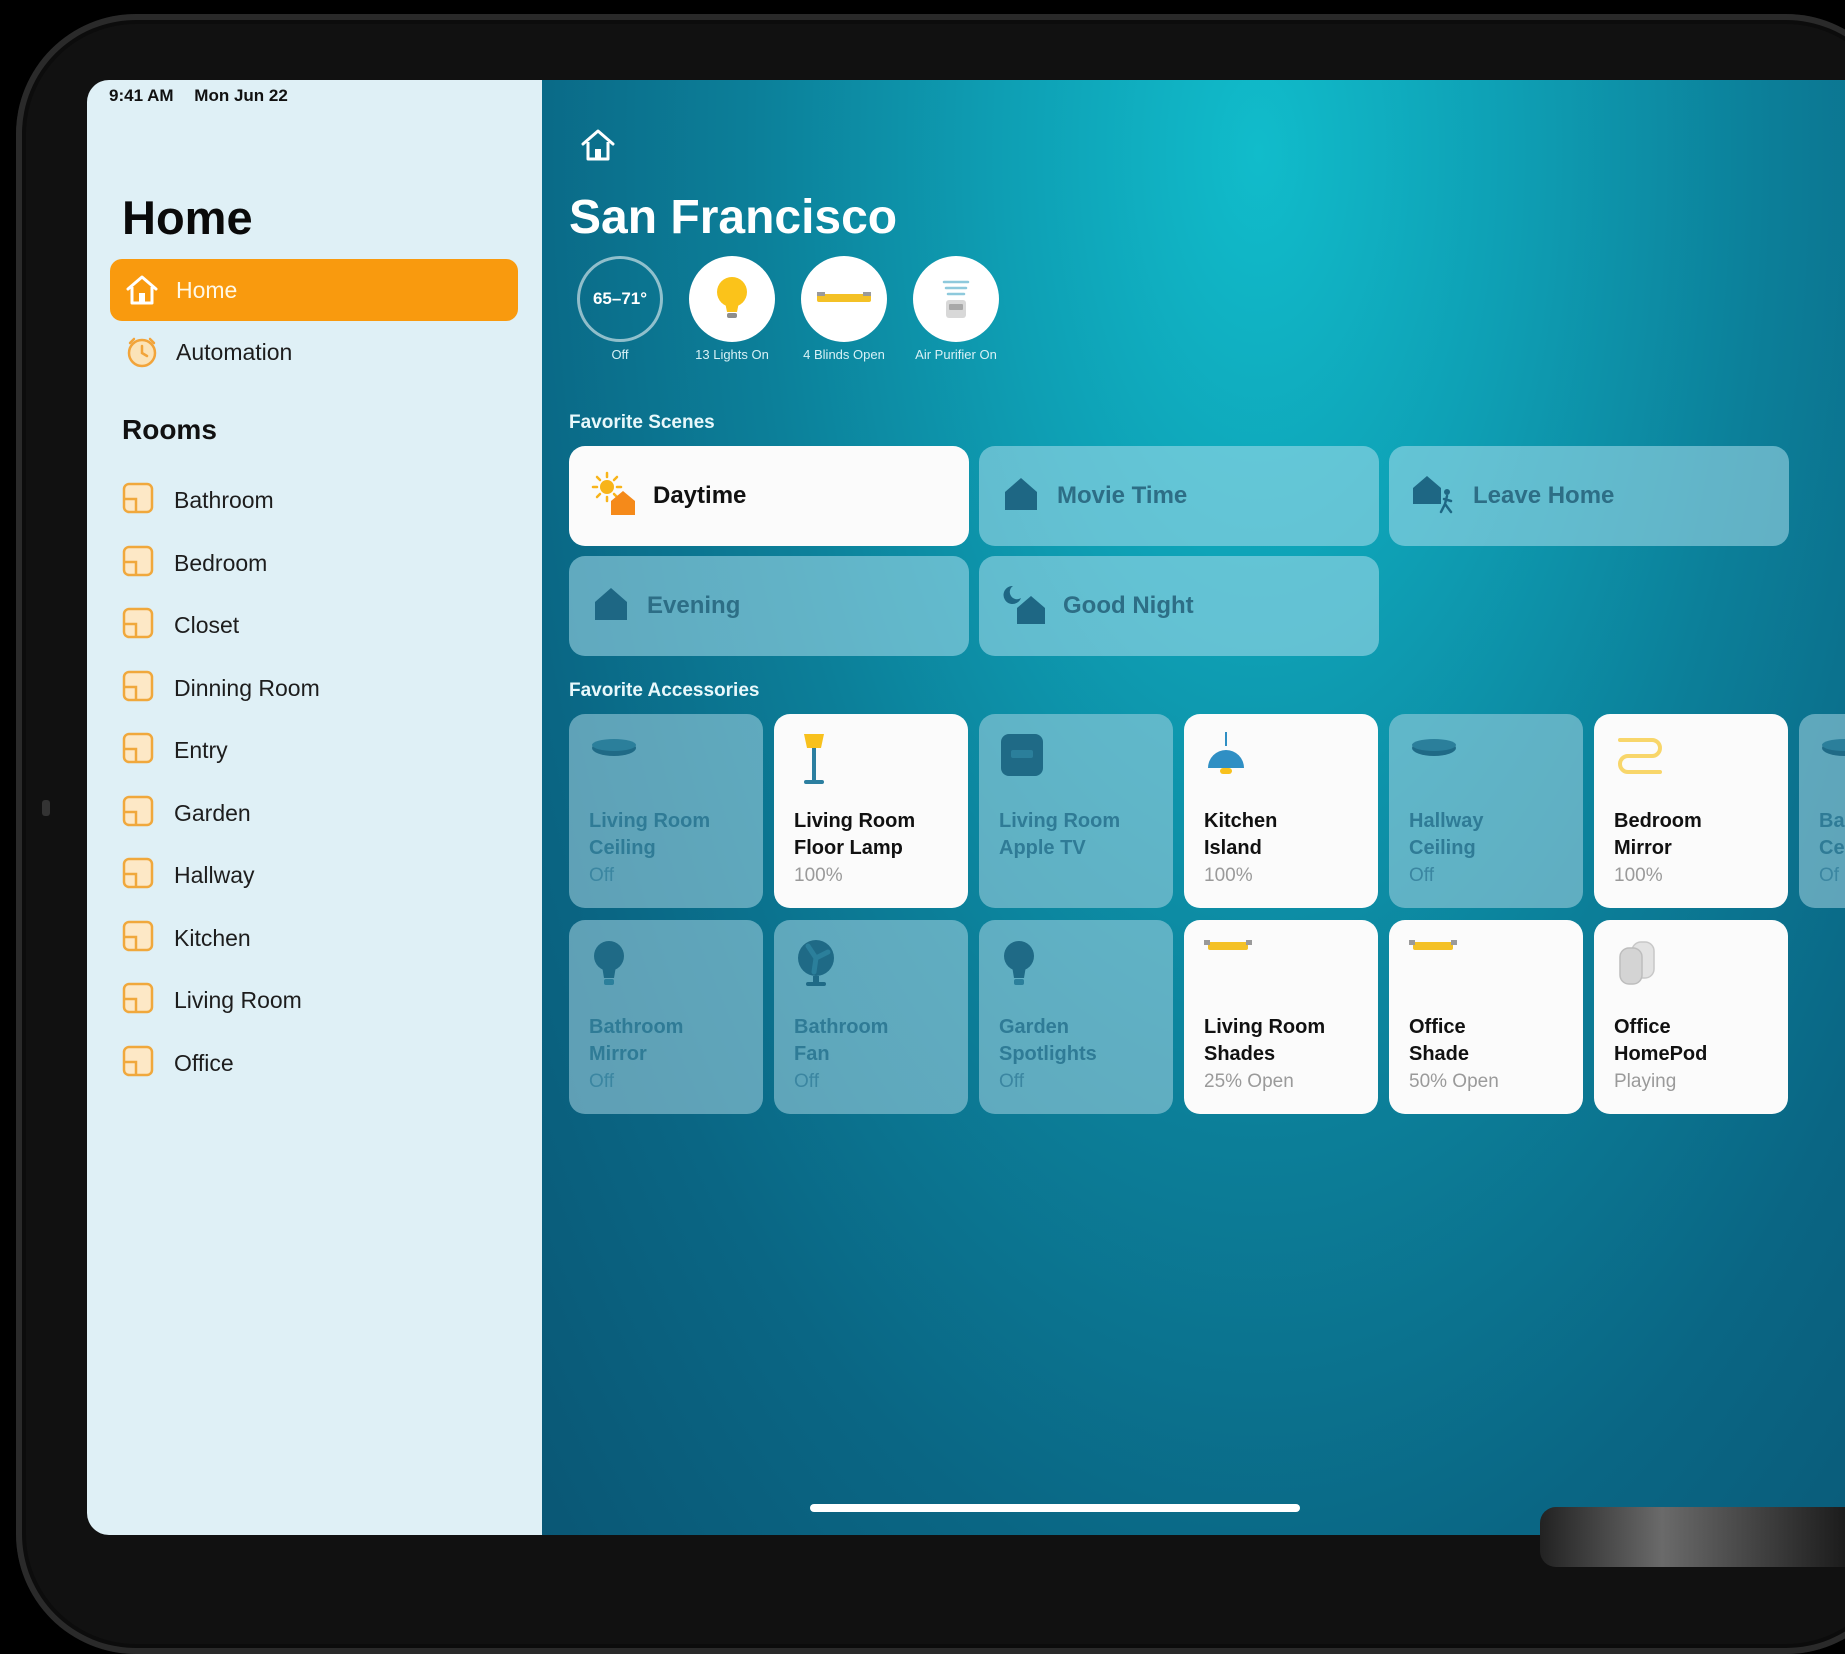 This screenshot has width=1845, height=1654. Describe the element at coordinates (1658, 821) in the screenshot. I see `accessory-name-line1: Bedroom` at that location.